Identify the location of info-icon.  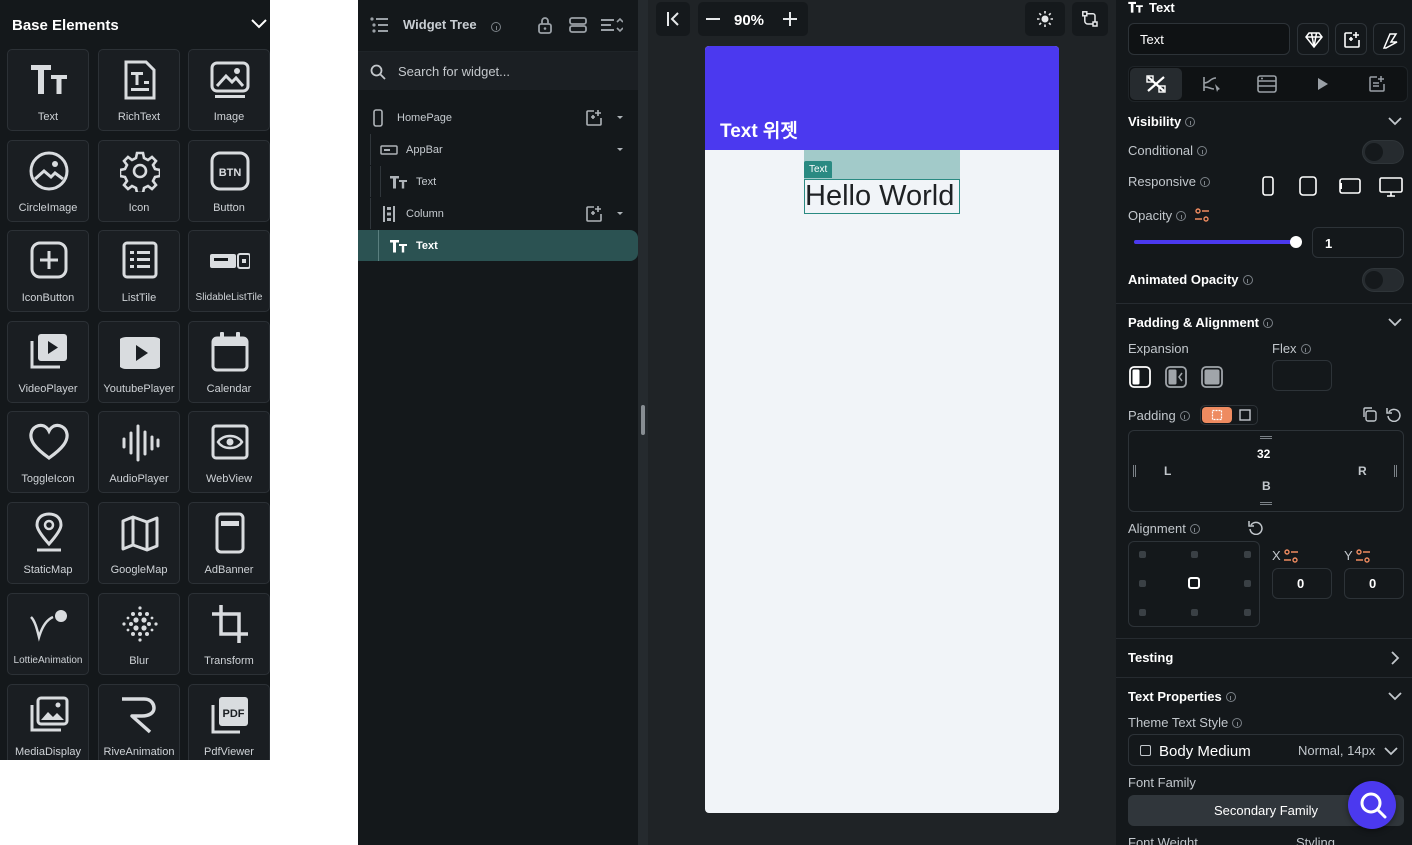
(496, 27).